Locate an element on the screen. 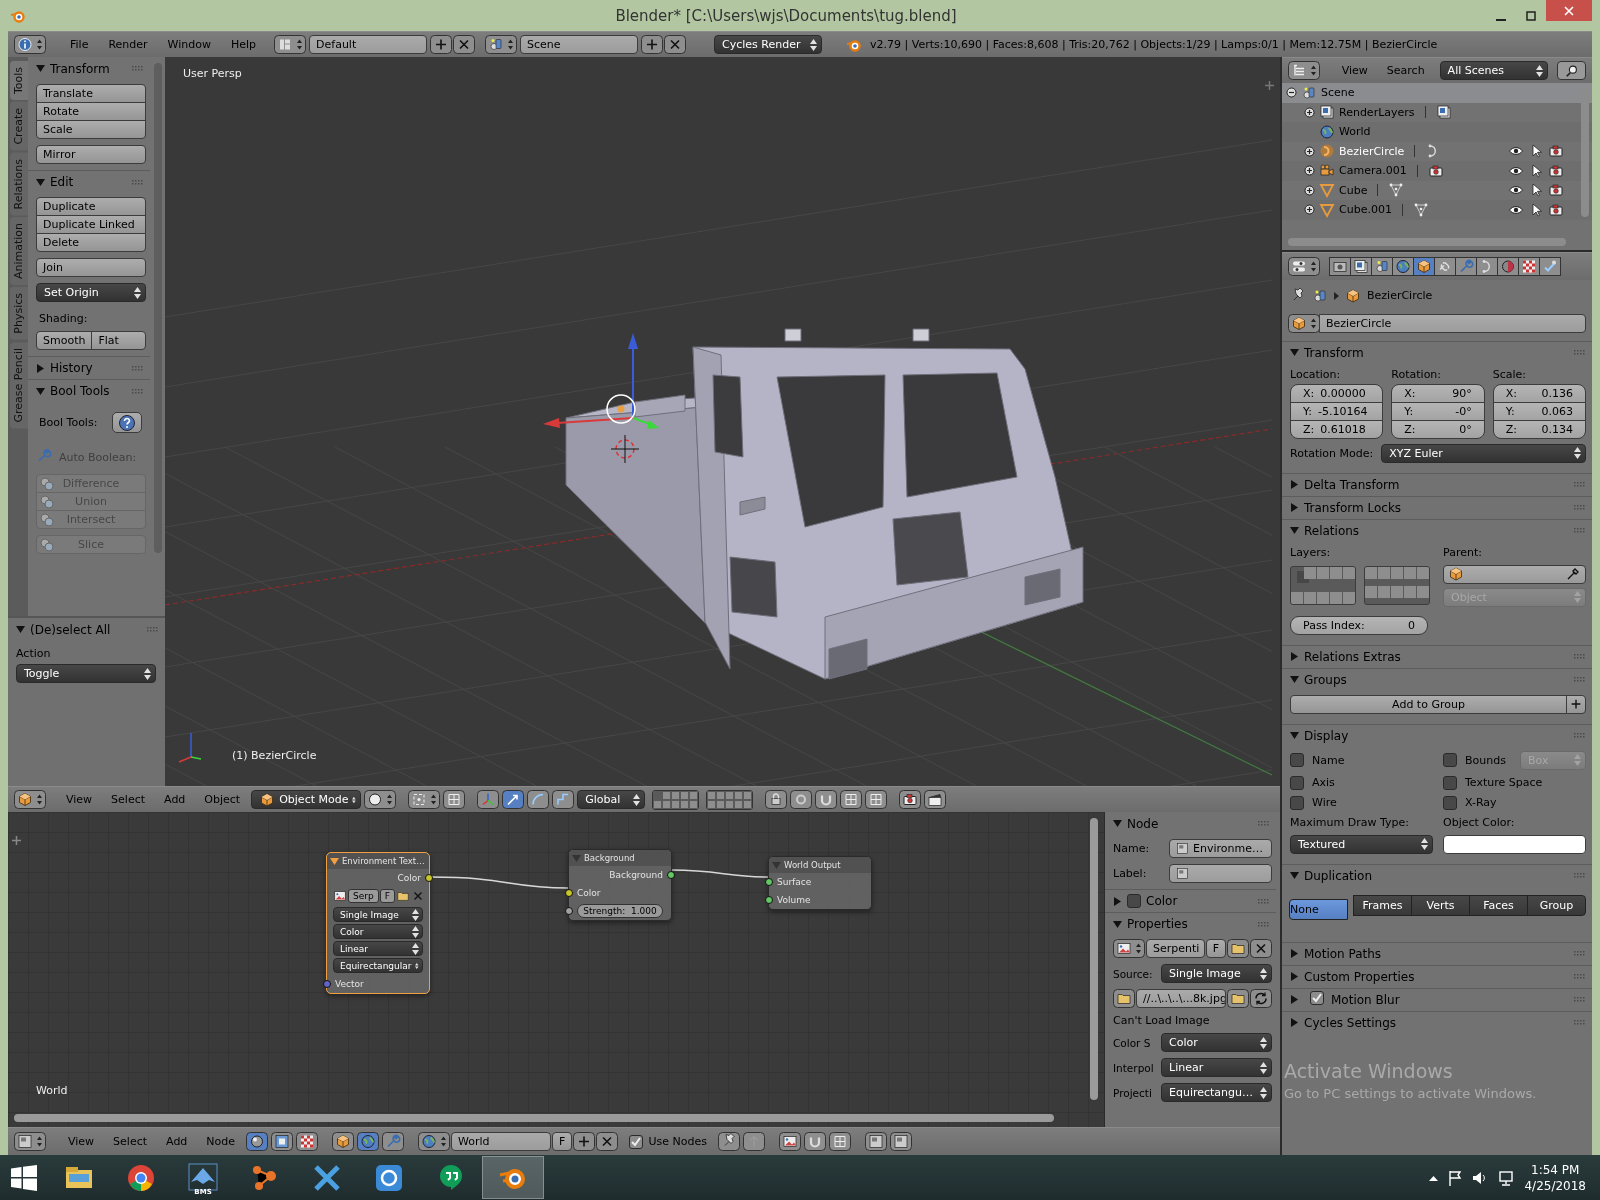 Image resolution: width=1600 pixels, height=1200 pixels. number-field: X: 90° is located at coordinates (1438, 393).